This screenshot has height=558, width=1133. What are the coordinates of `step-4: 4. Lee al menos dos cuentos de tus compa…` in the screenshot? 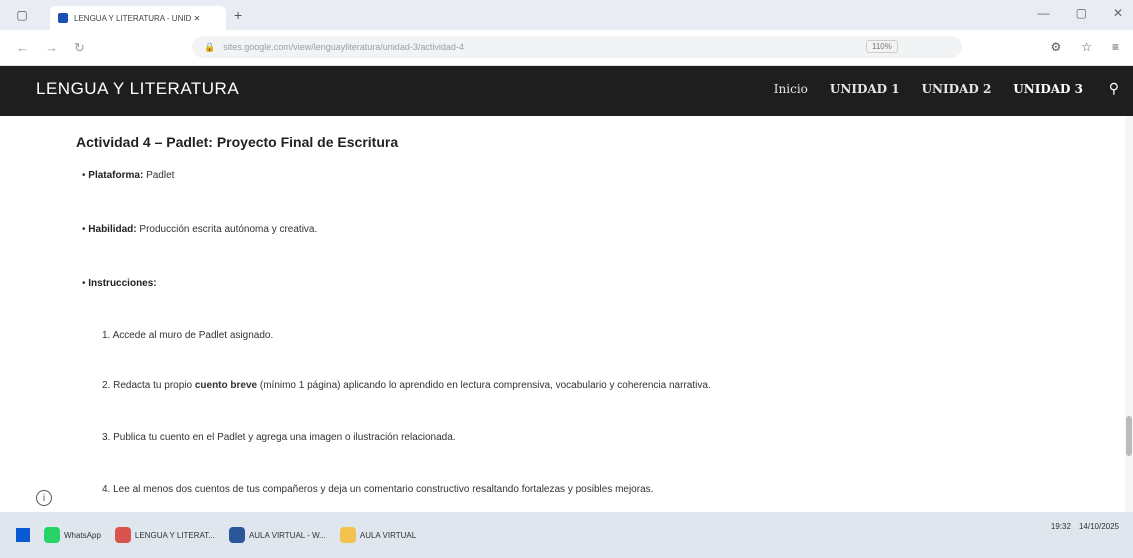 It's located at (378, 489).